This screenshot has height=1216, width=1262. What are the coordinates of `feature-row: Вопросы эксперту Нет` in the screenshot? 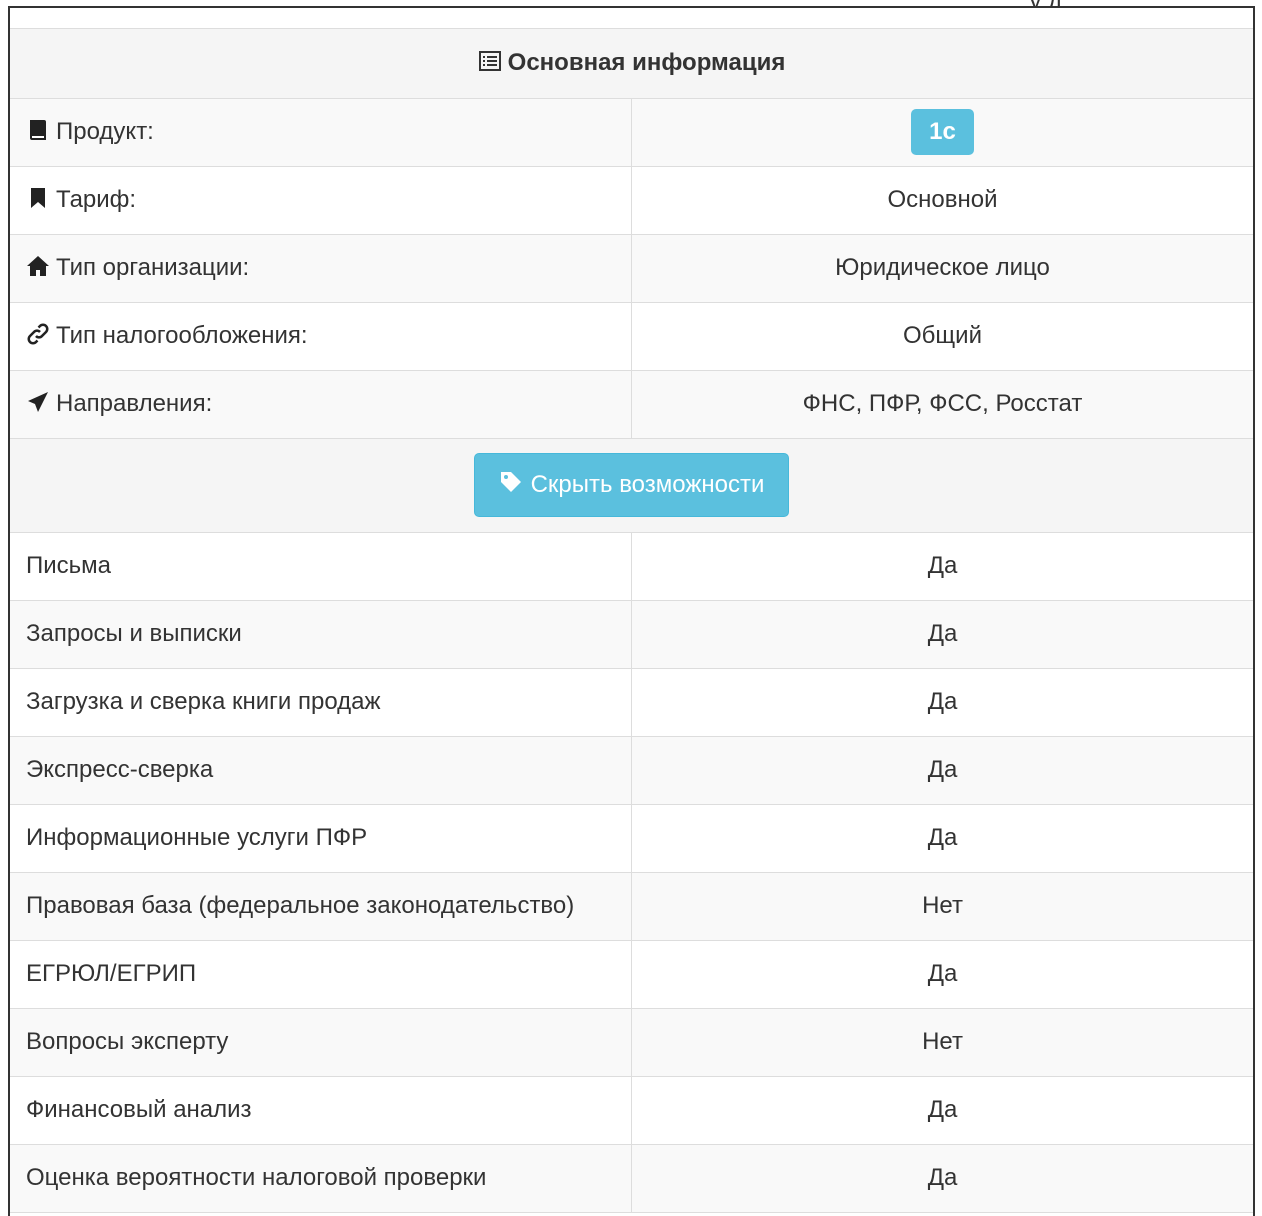 It's located at (631, 1042).